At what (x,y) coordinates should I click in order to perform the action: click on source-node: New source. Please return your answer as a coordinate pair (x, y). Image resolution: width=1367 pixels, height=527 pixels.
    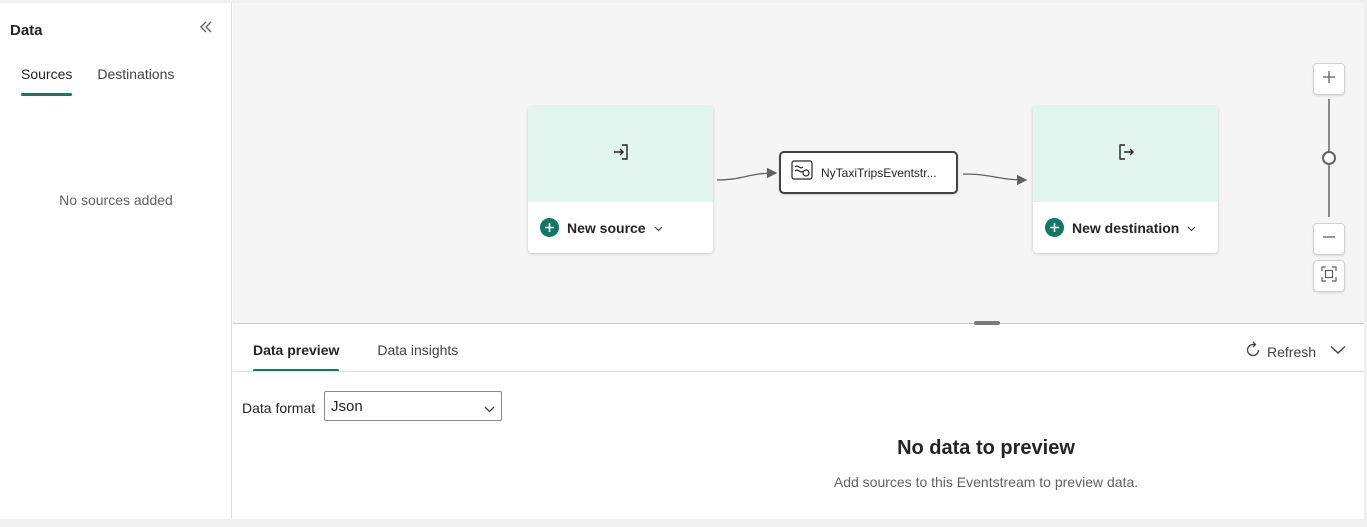
    Looking at the image, I should click on (620, 179).